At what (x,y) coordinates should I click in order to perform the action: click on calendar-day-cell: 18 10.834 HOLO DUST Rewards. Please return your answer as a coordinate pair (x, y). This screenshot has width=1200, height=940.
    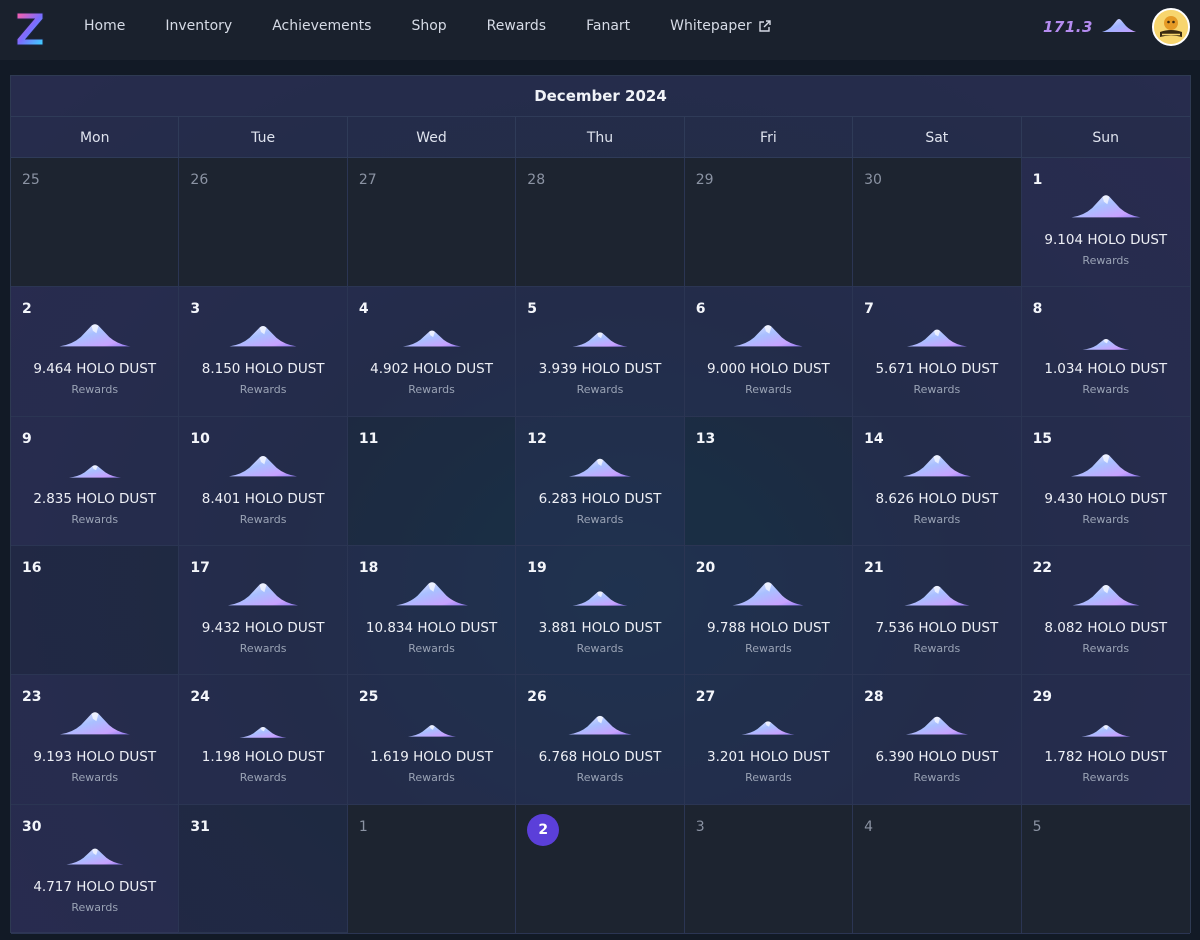
    Looking at the image, I should click on (432, 610).